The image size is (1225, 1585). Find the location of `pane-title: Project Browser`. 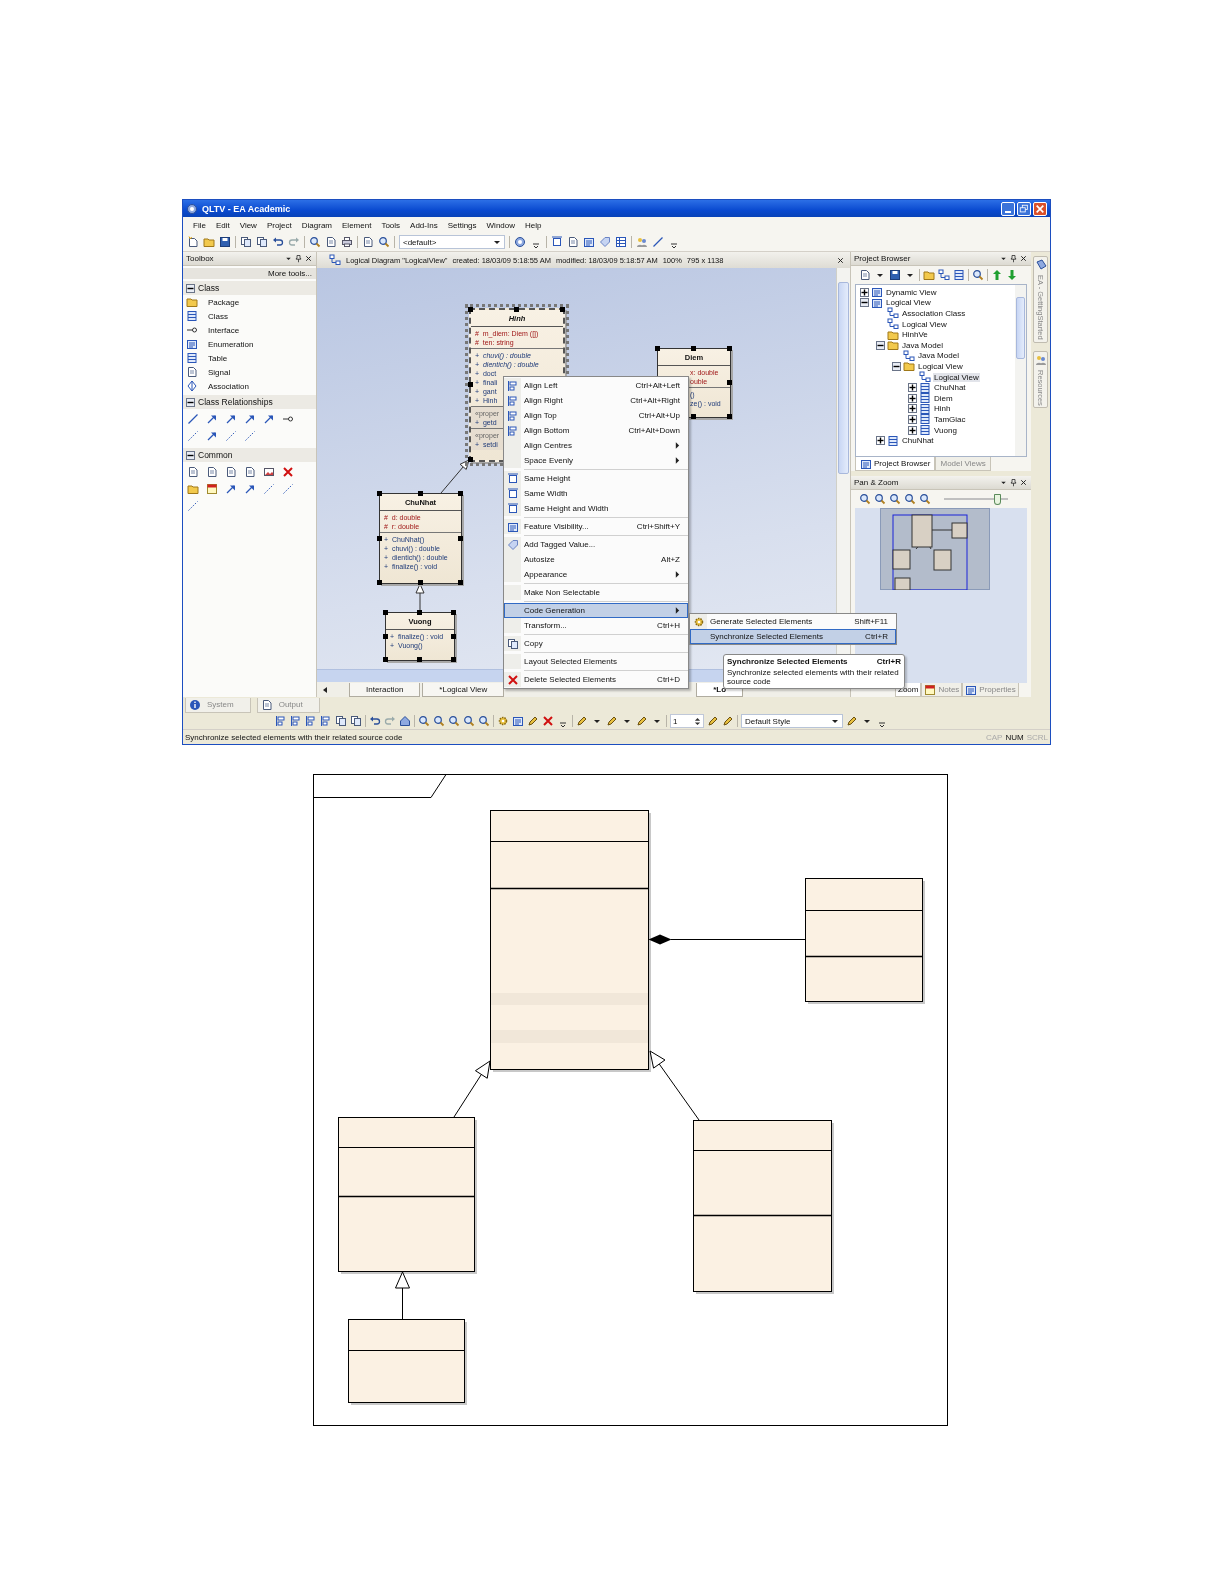

pane-title: Project Browser is located at coordinates (882, 258).